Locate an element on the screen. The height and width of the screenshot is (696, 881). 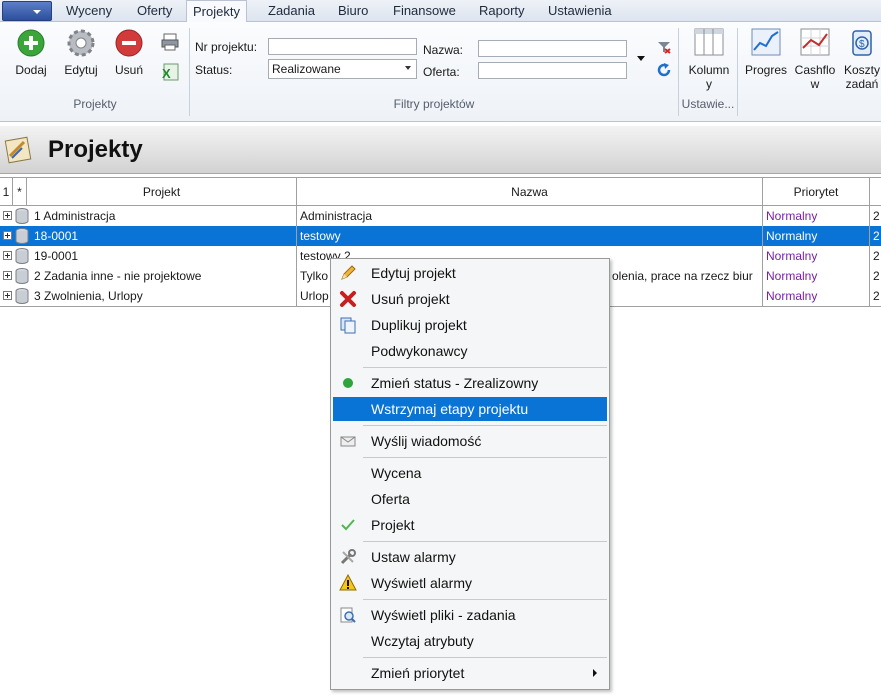
add-button: Dodaj is located at coordinates (31, 52).